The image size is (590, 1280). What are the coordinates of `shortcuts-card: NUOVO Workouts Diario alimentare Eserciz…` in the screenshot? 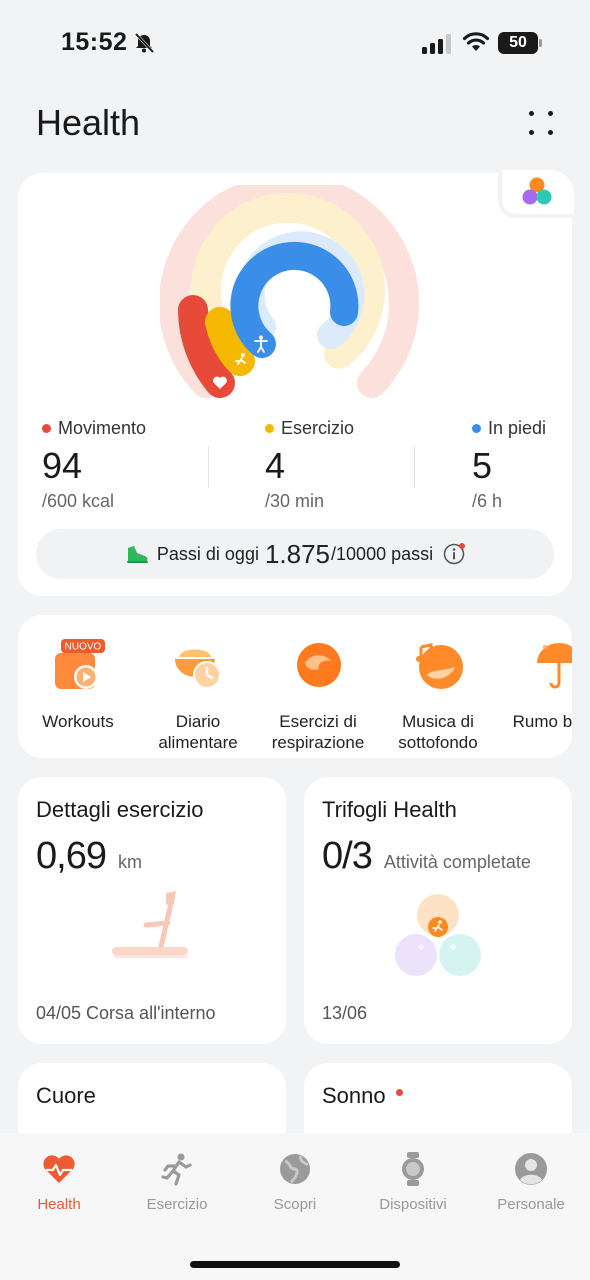 It's located at (295, 686).